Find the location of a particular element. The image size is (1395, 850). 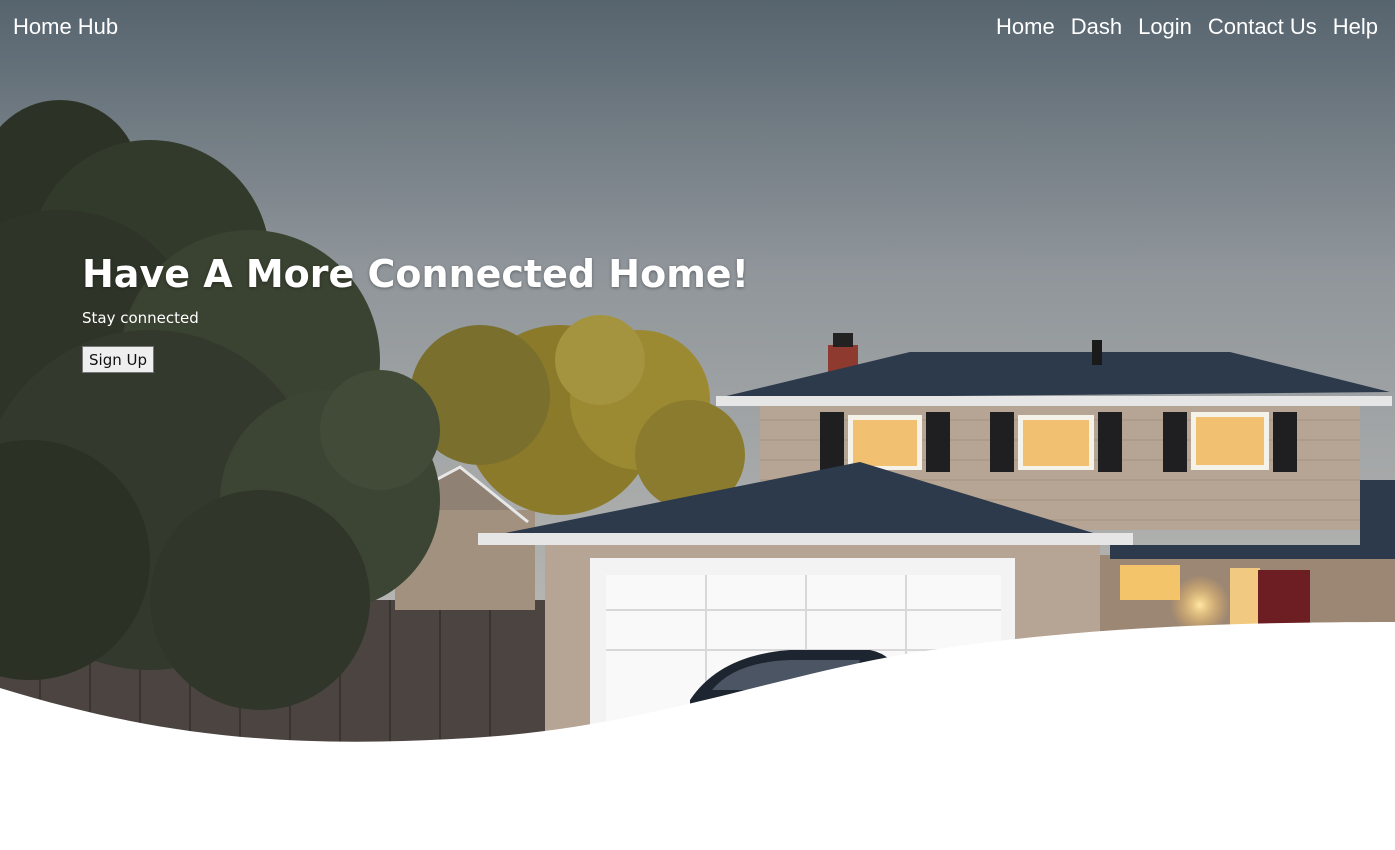

hero-headline: Have A More Connected Home! is located at coordinates (415, 274).